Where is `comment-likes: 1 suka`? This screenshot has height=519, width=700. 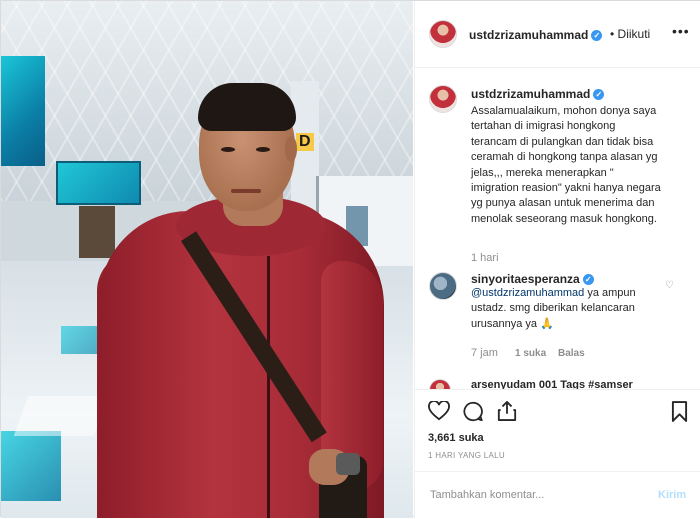
comment-likes: 1 suka is located at coordinates (530, 353).